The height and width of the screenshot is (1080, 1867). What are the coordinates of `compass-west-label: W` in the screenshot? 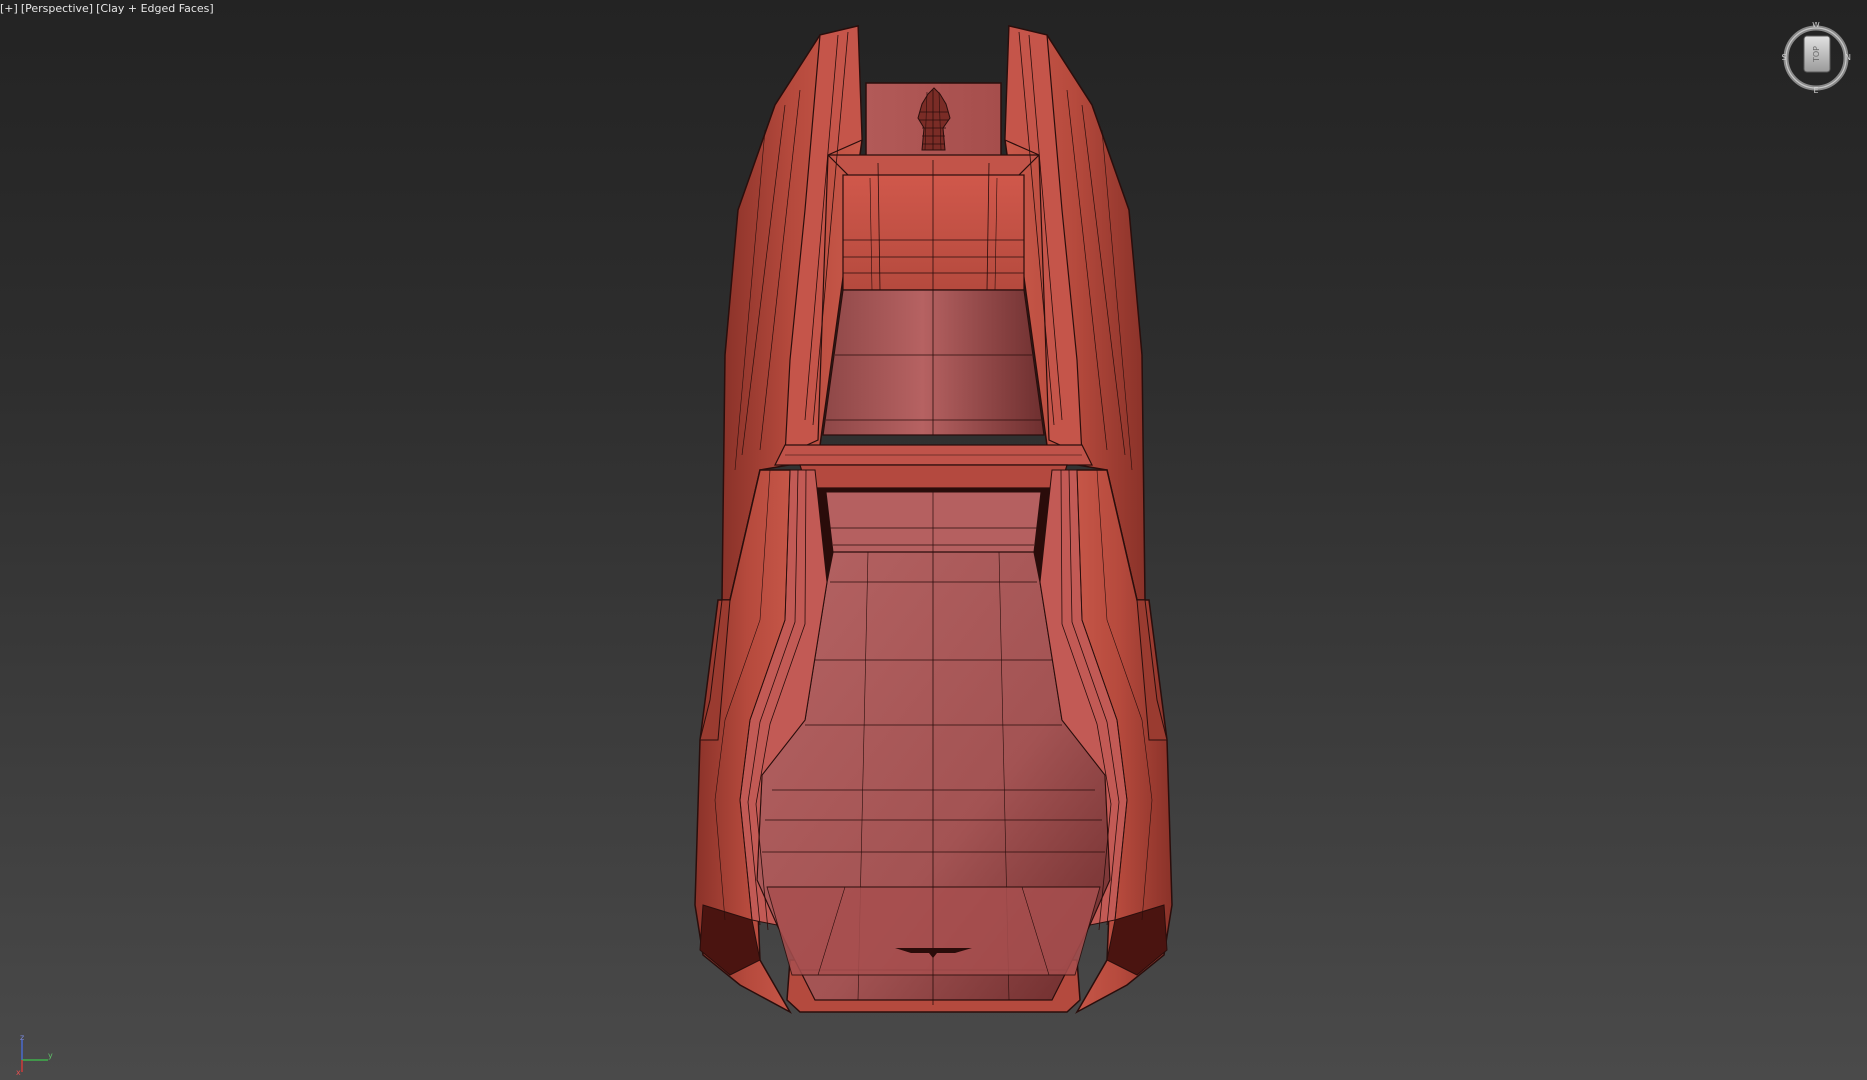 It's located at (1816, 25).